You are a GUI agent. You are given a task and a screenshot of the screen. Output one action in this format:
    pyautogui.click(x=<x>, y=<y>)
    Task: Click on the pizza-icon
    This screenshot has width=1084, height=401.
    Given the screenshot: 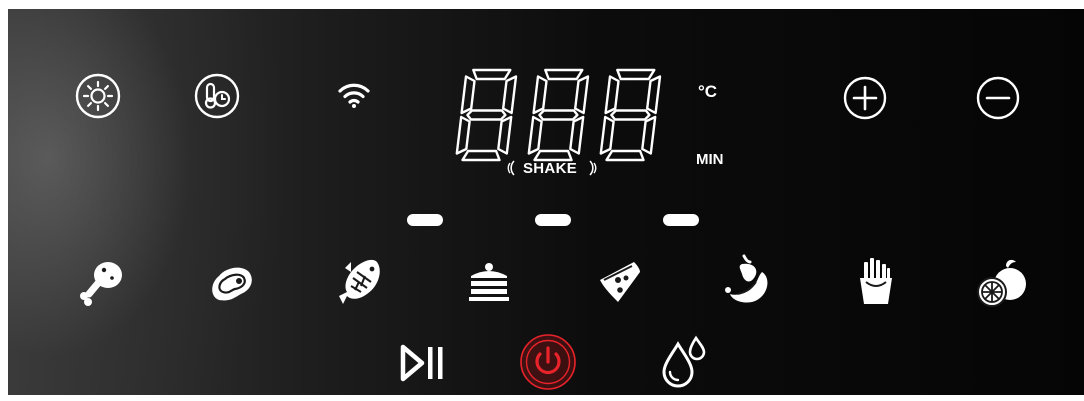 What is the action you would take?
    pyautogui.click(x=620, y=282)
    